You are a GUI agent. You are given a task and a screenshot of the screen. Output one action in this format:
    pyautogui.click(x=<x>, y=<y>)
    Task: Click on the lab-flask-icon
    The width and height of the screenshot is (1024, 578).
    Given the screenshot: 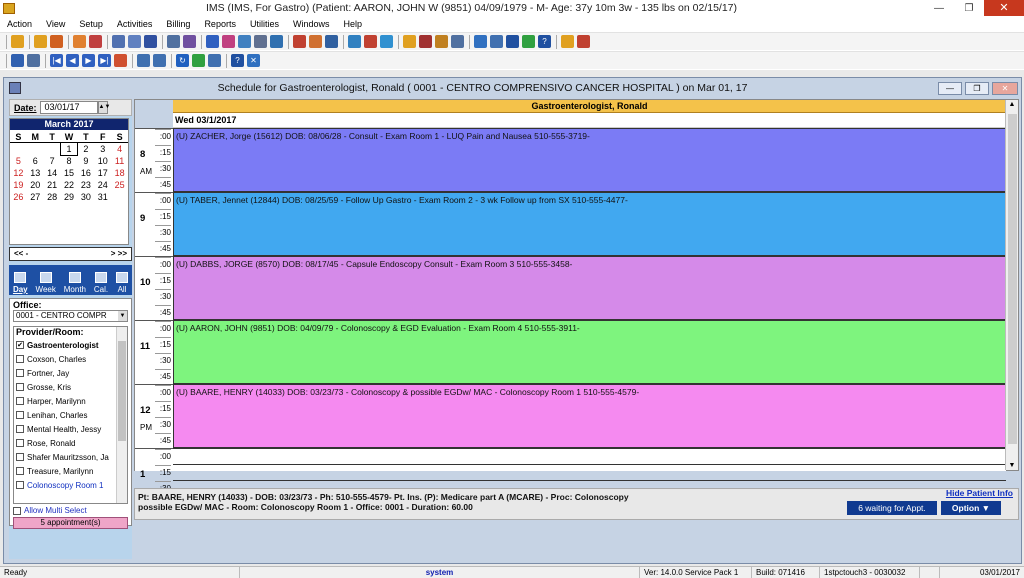 What is the action you would take?
    pyautogui.click(x=134, y=41)
    